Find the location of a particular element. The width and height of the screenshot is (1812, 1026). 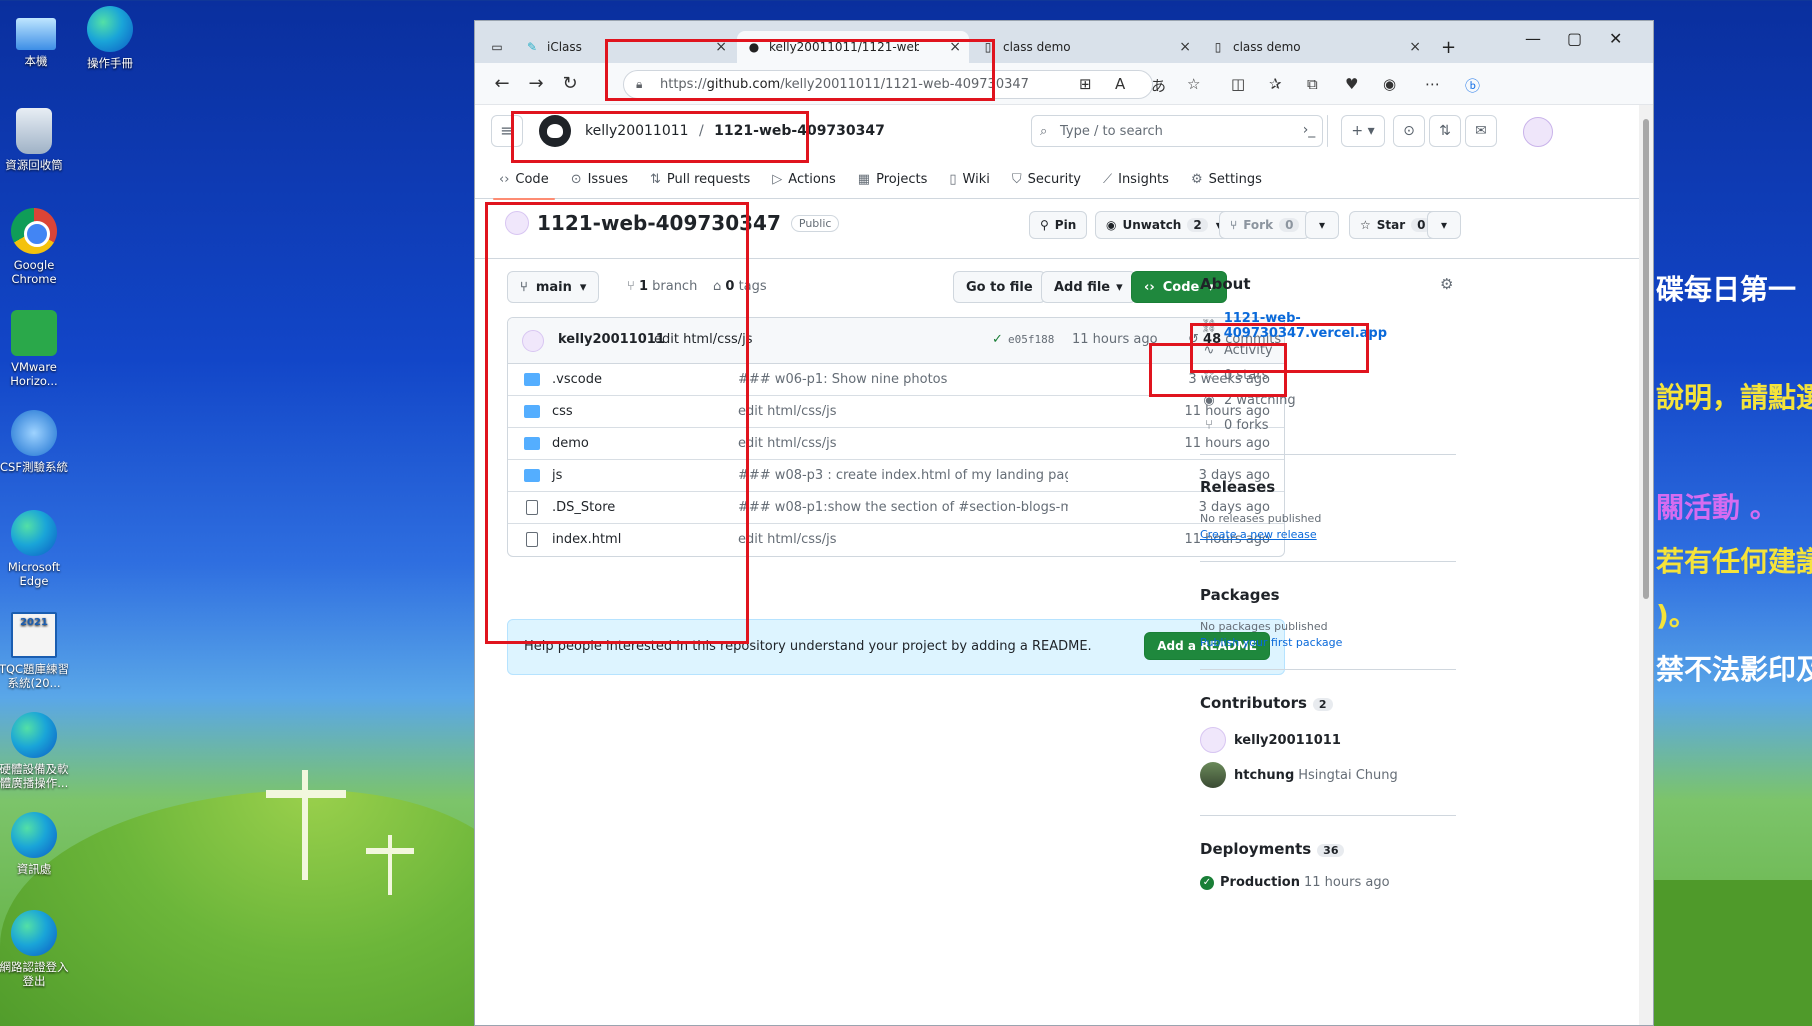

more-icon: ⋯ is located at coordinates (1432, 84).